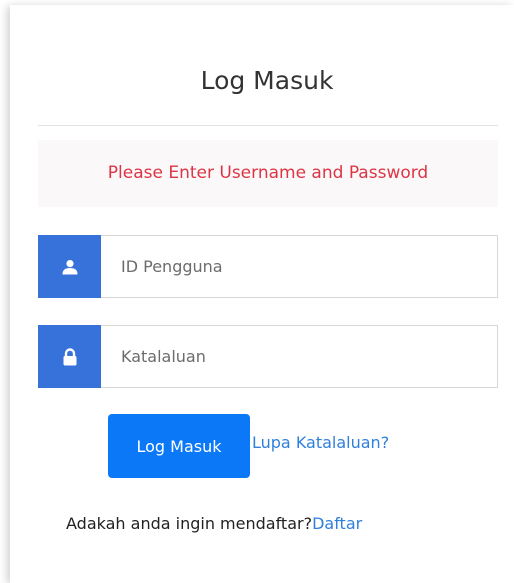 The width and height of the screenshot is (514, 583). What do you see at coordinates (320, 442) in the screenshot?
I see `forgot-password-link: Lupa Katalaluan?` at bounding box center [320, 442].